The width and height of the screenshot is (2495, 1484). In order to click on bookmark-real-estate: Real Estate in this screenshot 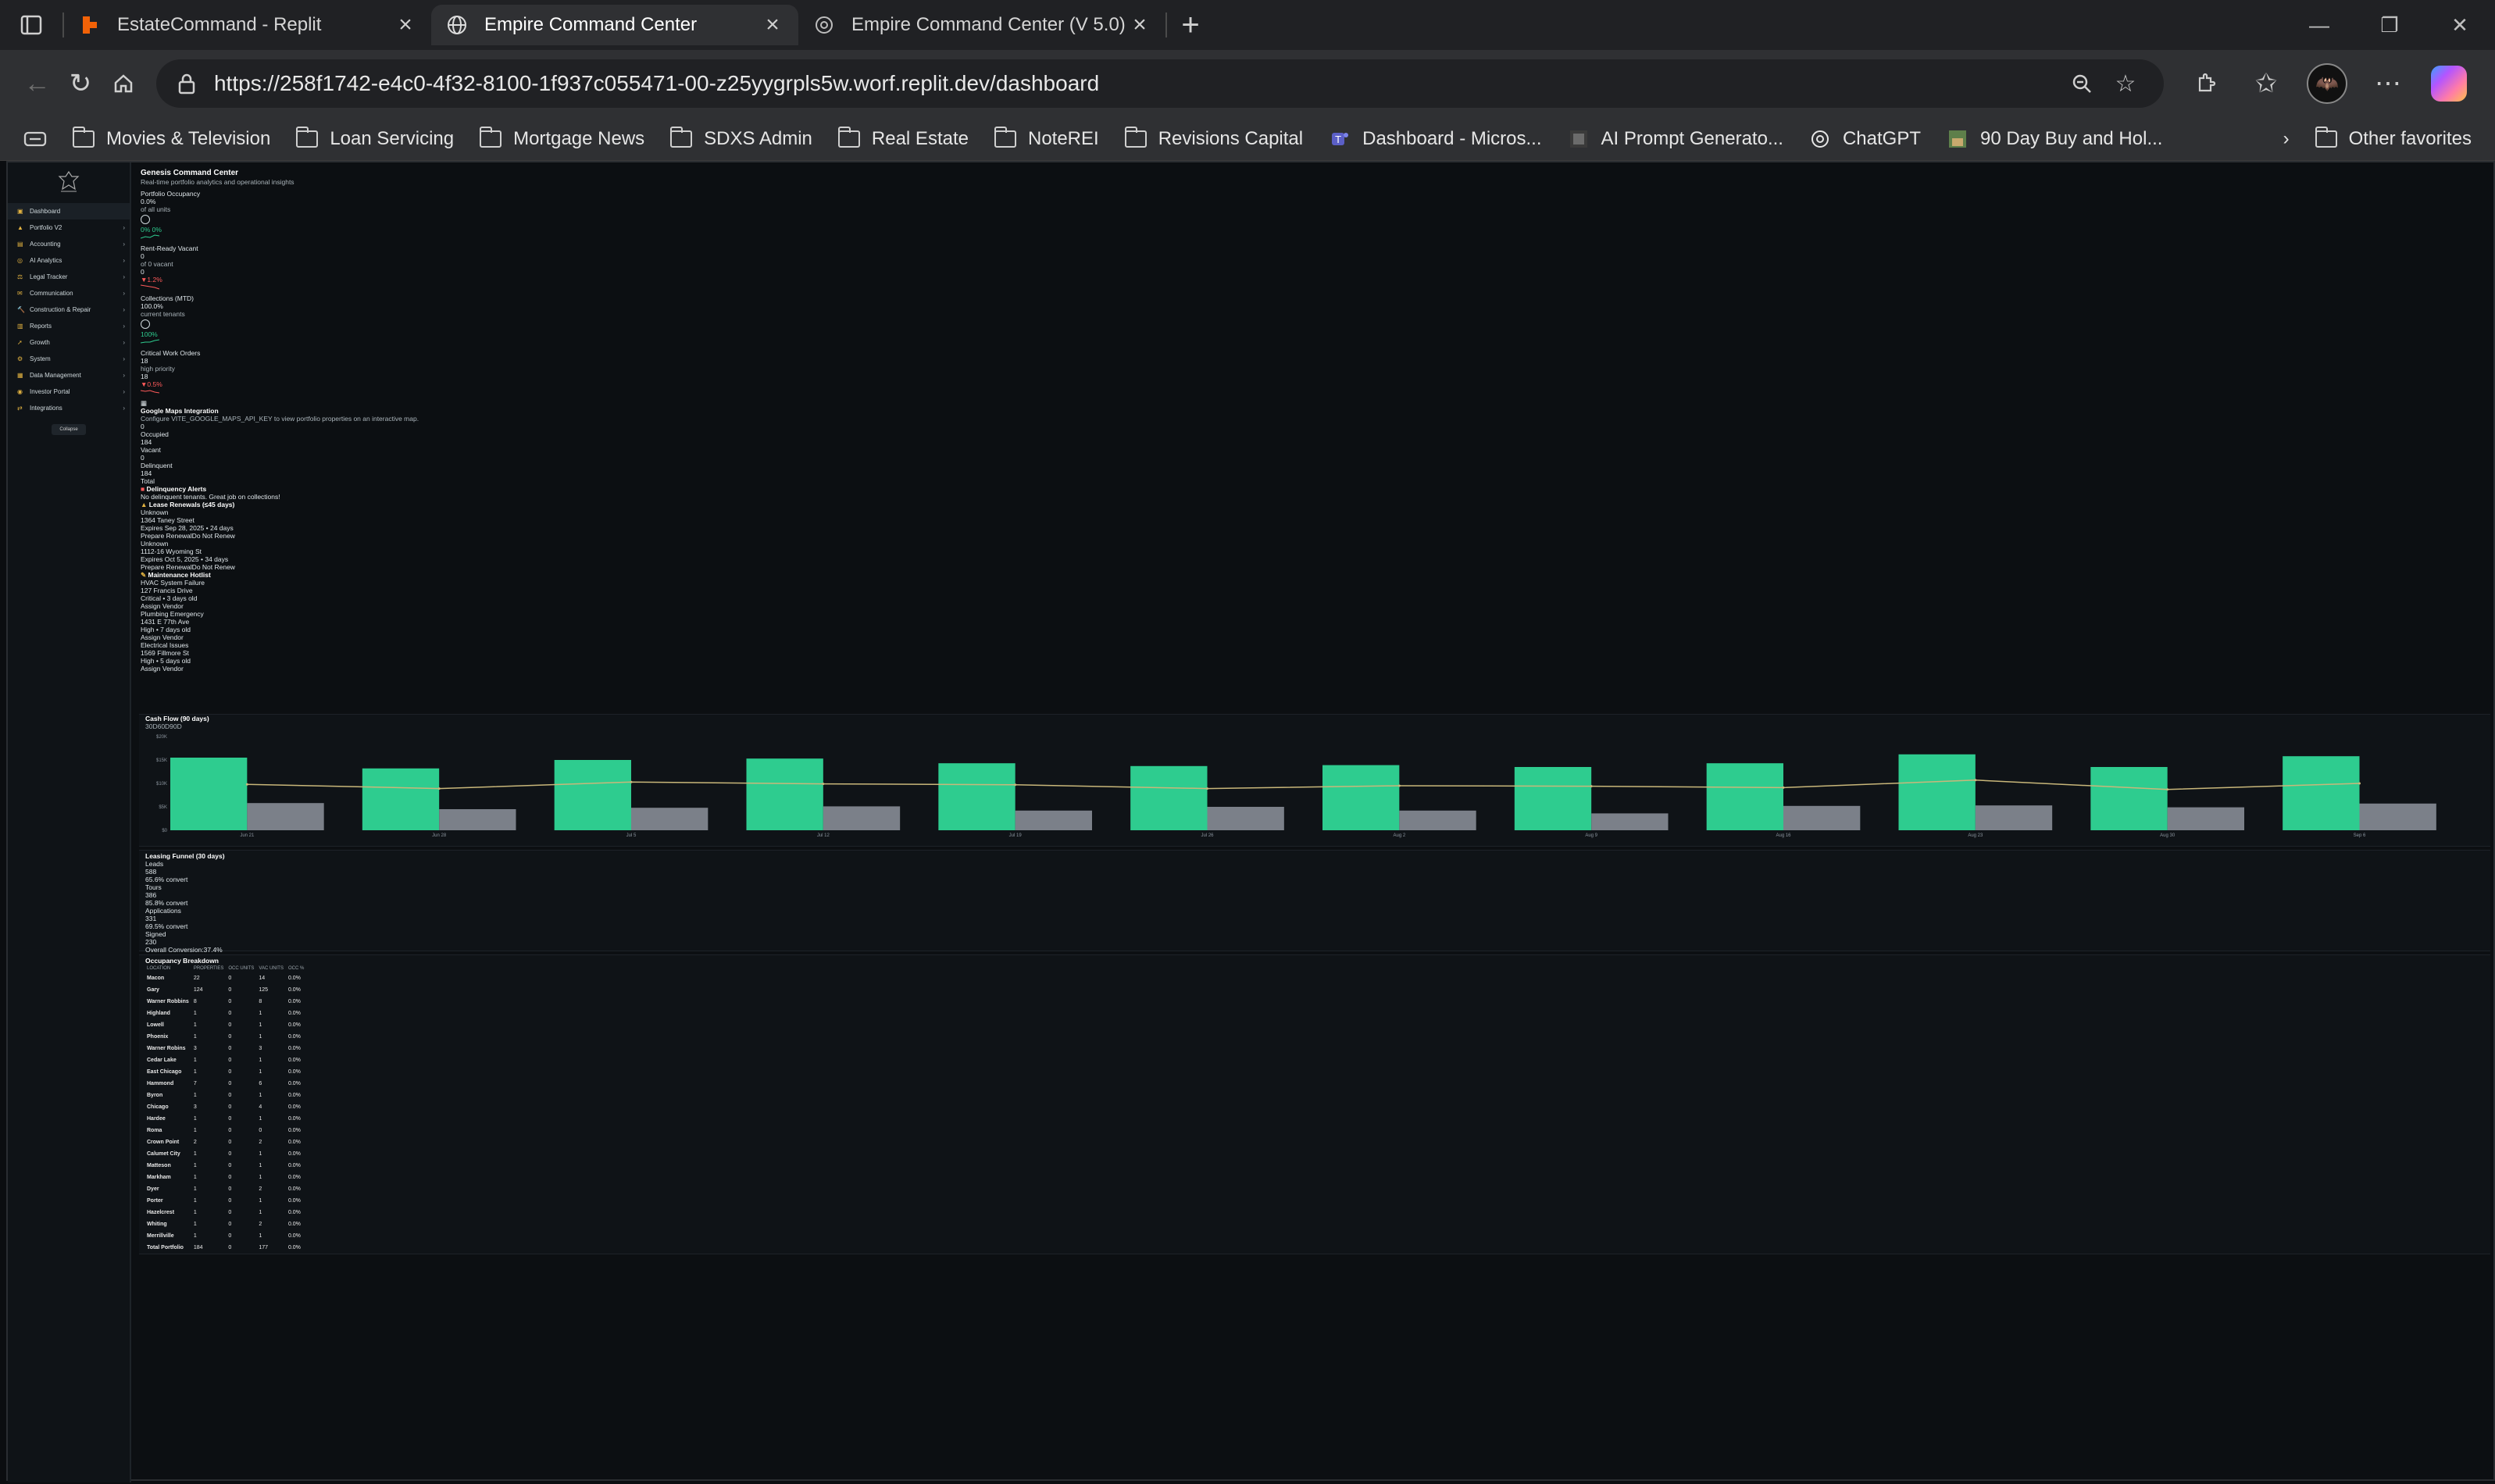, I will do `click(903, 139)`.